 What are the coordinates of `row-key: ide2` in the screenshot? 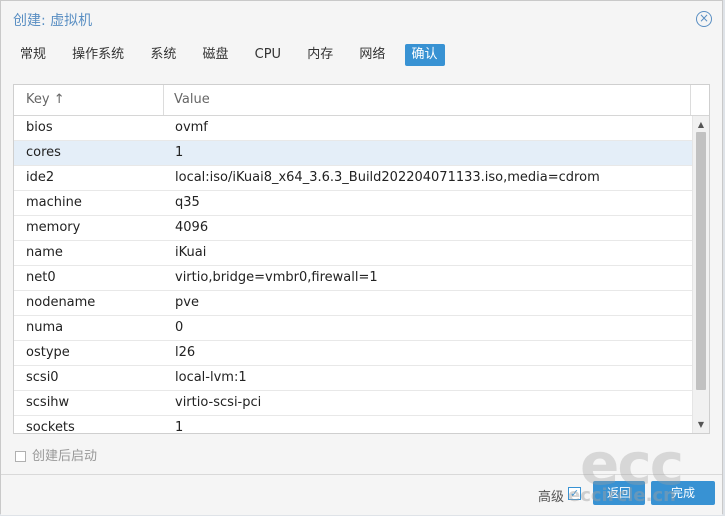 It's located at (40, 177).